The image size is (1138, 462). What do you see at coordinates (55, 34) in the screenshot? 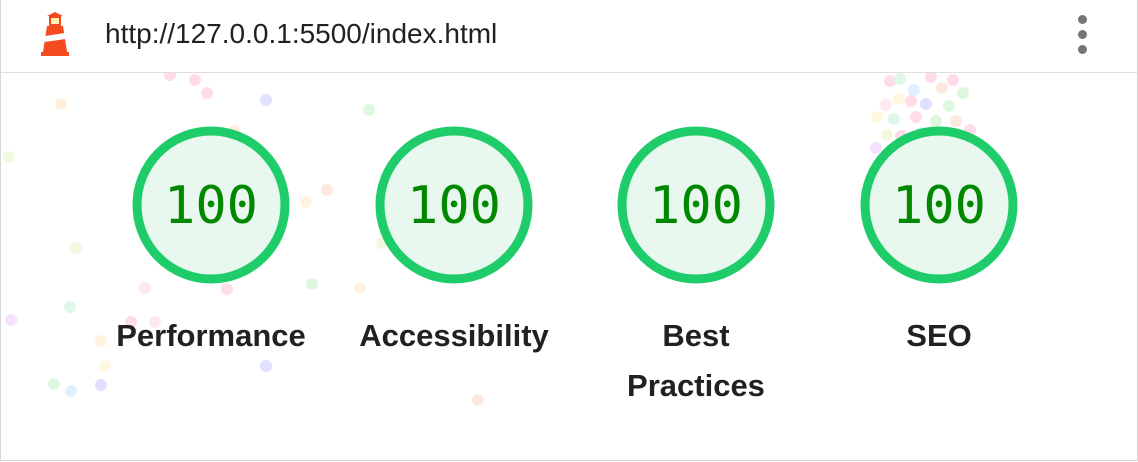
I see `lighthouse-icon` at bounding box center [55, 34].